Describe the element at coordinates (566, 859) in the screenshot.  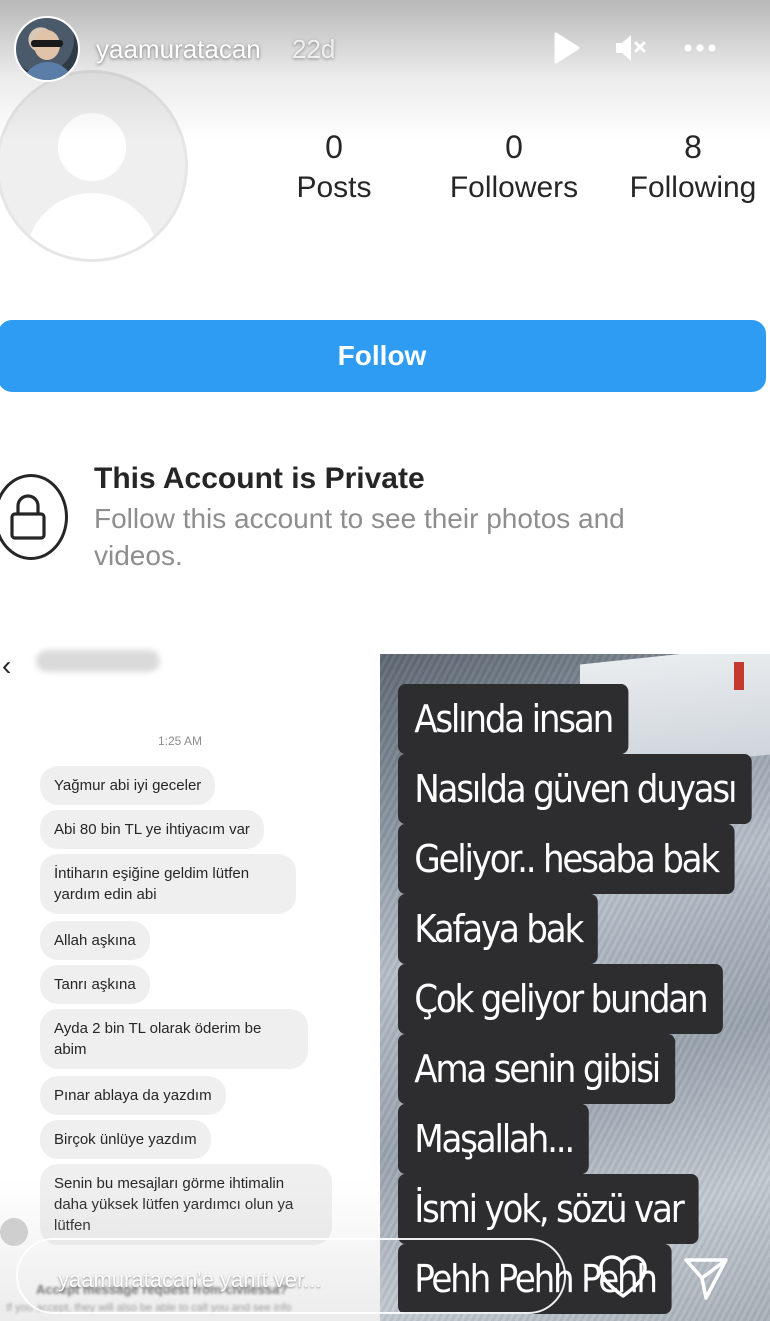
I see `caption-line: Geliyor.. hesaba bak` at that location.